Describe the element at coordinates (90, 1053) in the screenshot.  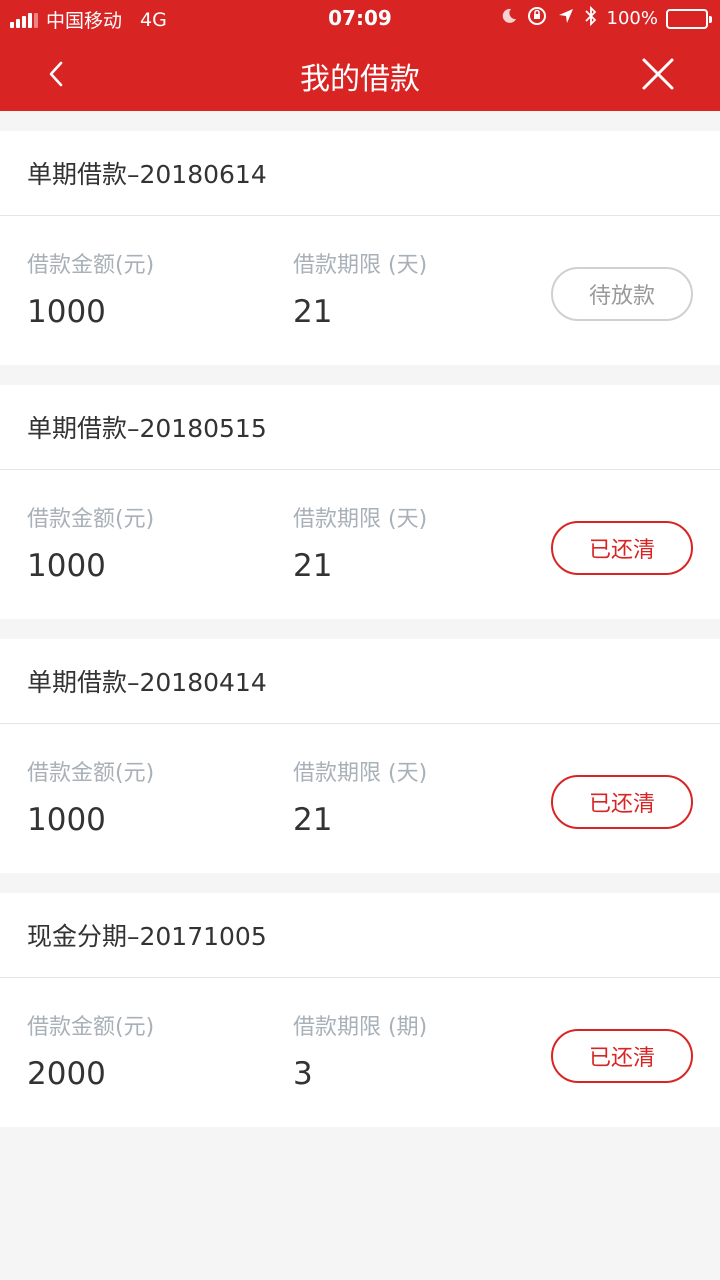
I see `amount-column: 借款金额(元) 2000` at that location.